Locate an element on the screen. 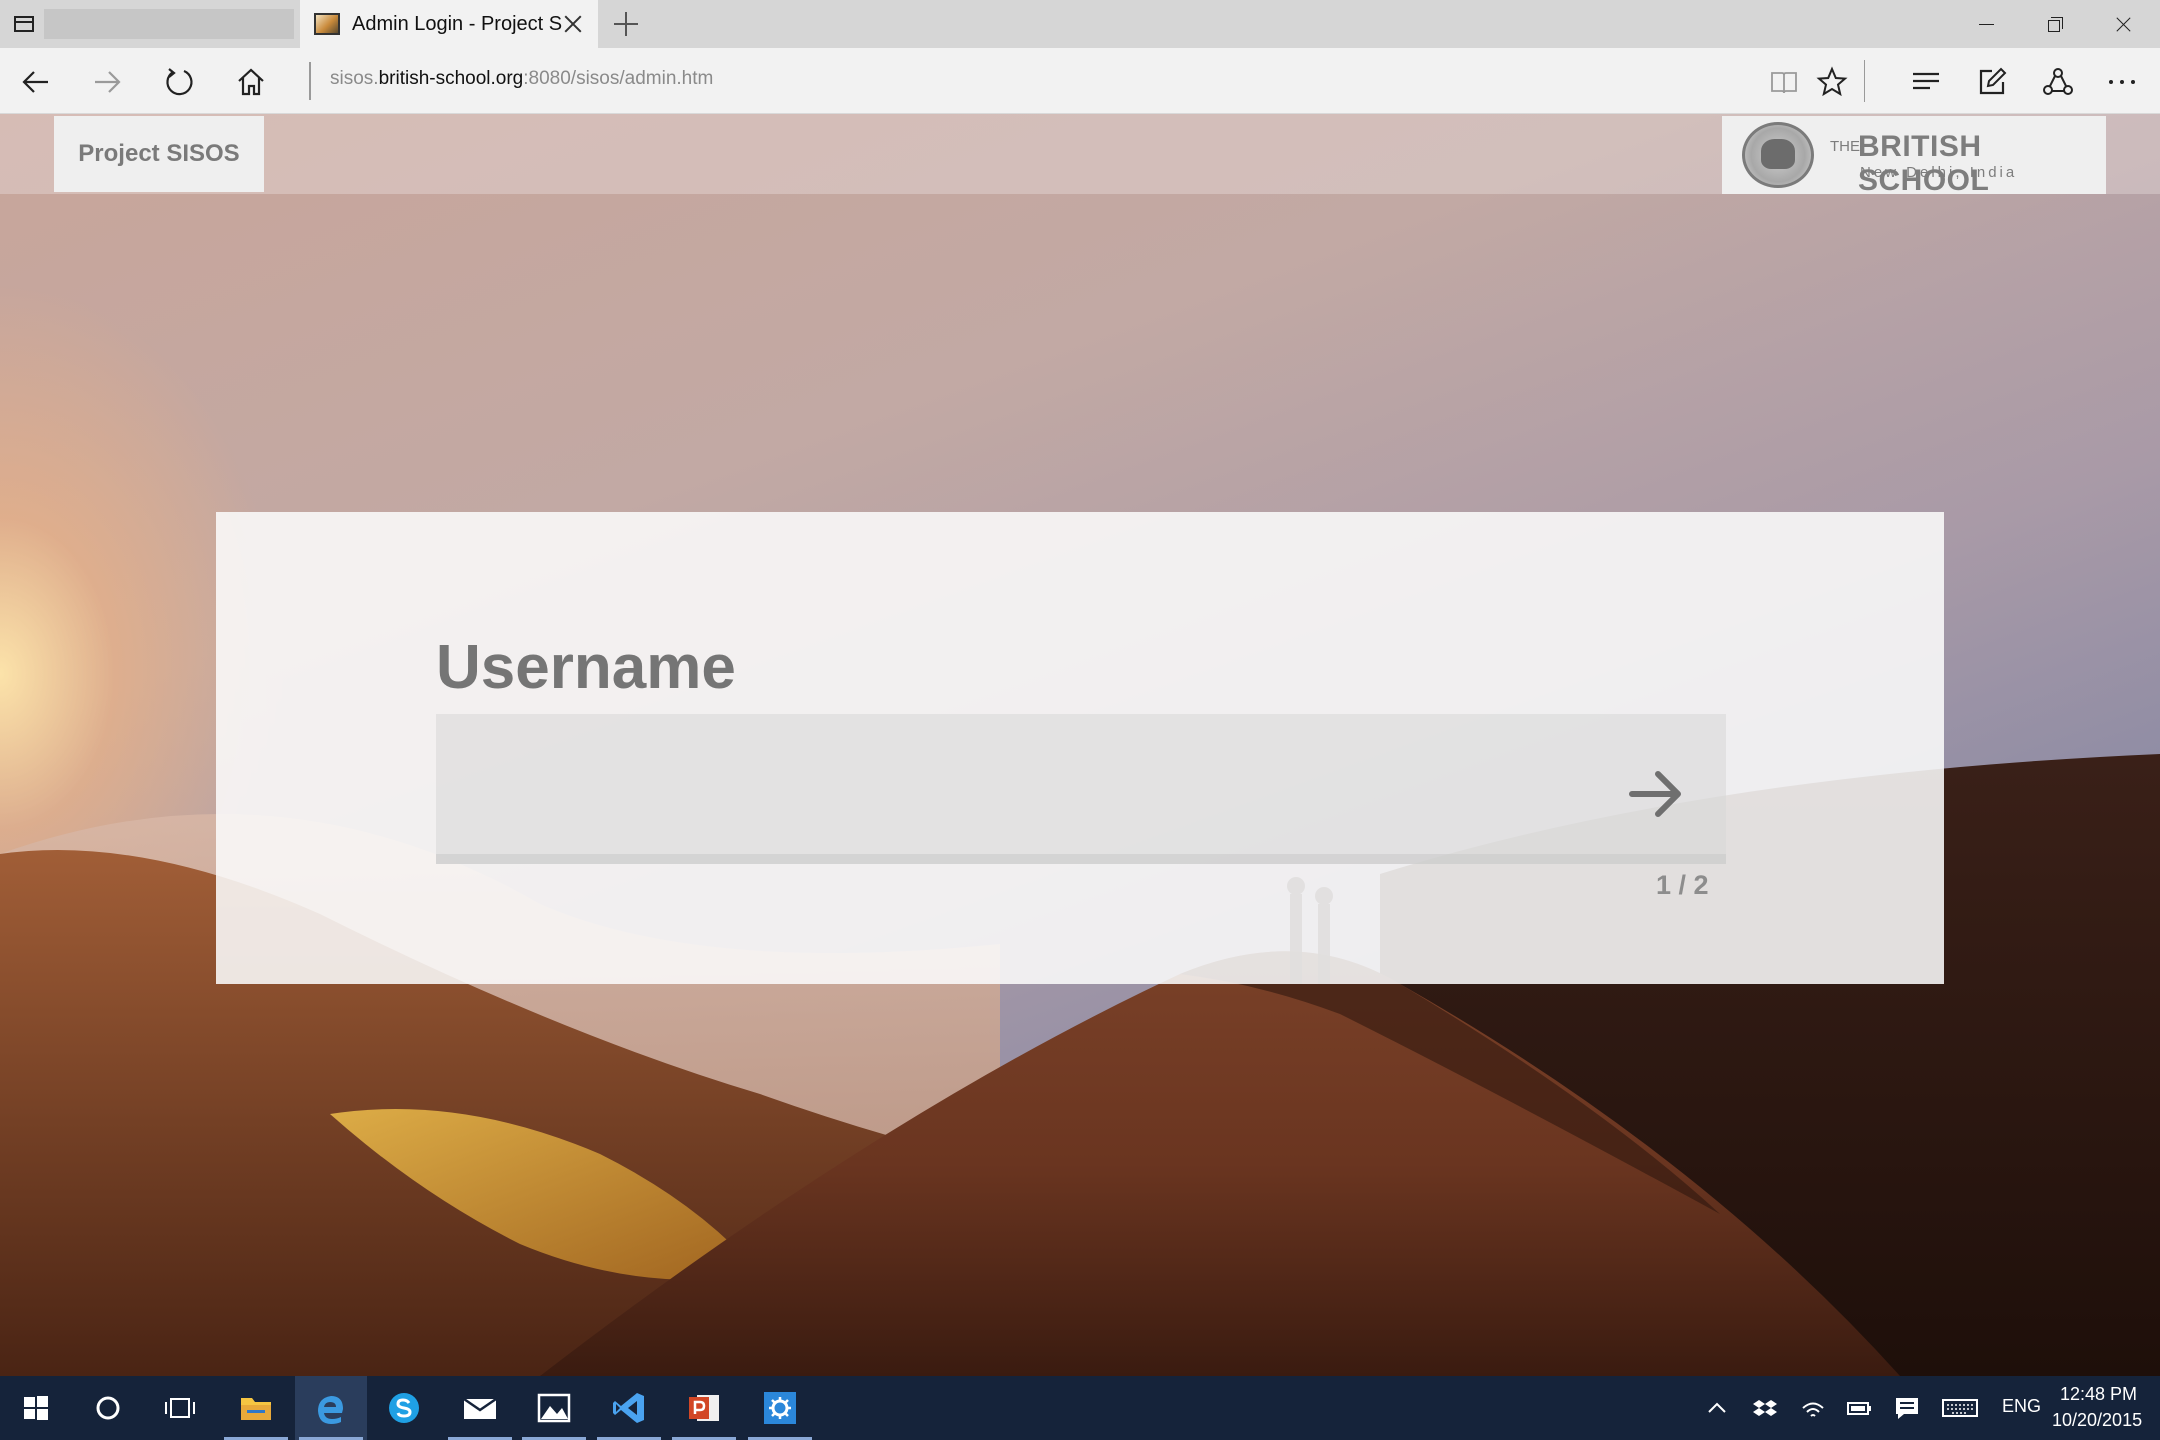 The image size is (2160, 1440). forward-icon is located at coordinates (107, 82).